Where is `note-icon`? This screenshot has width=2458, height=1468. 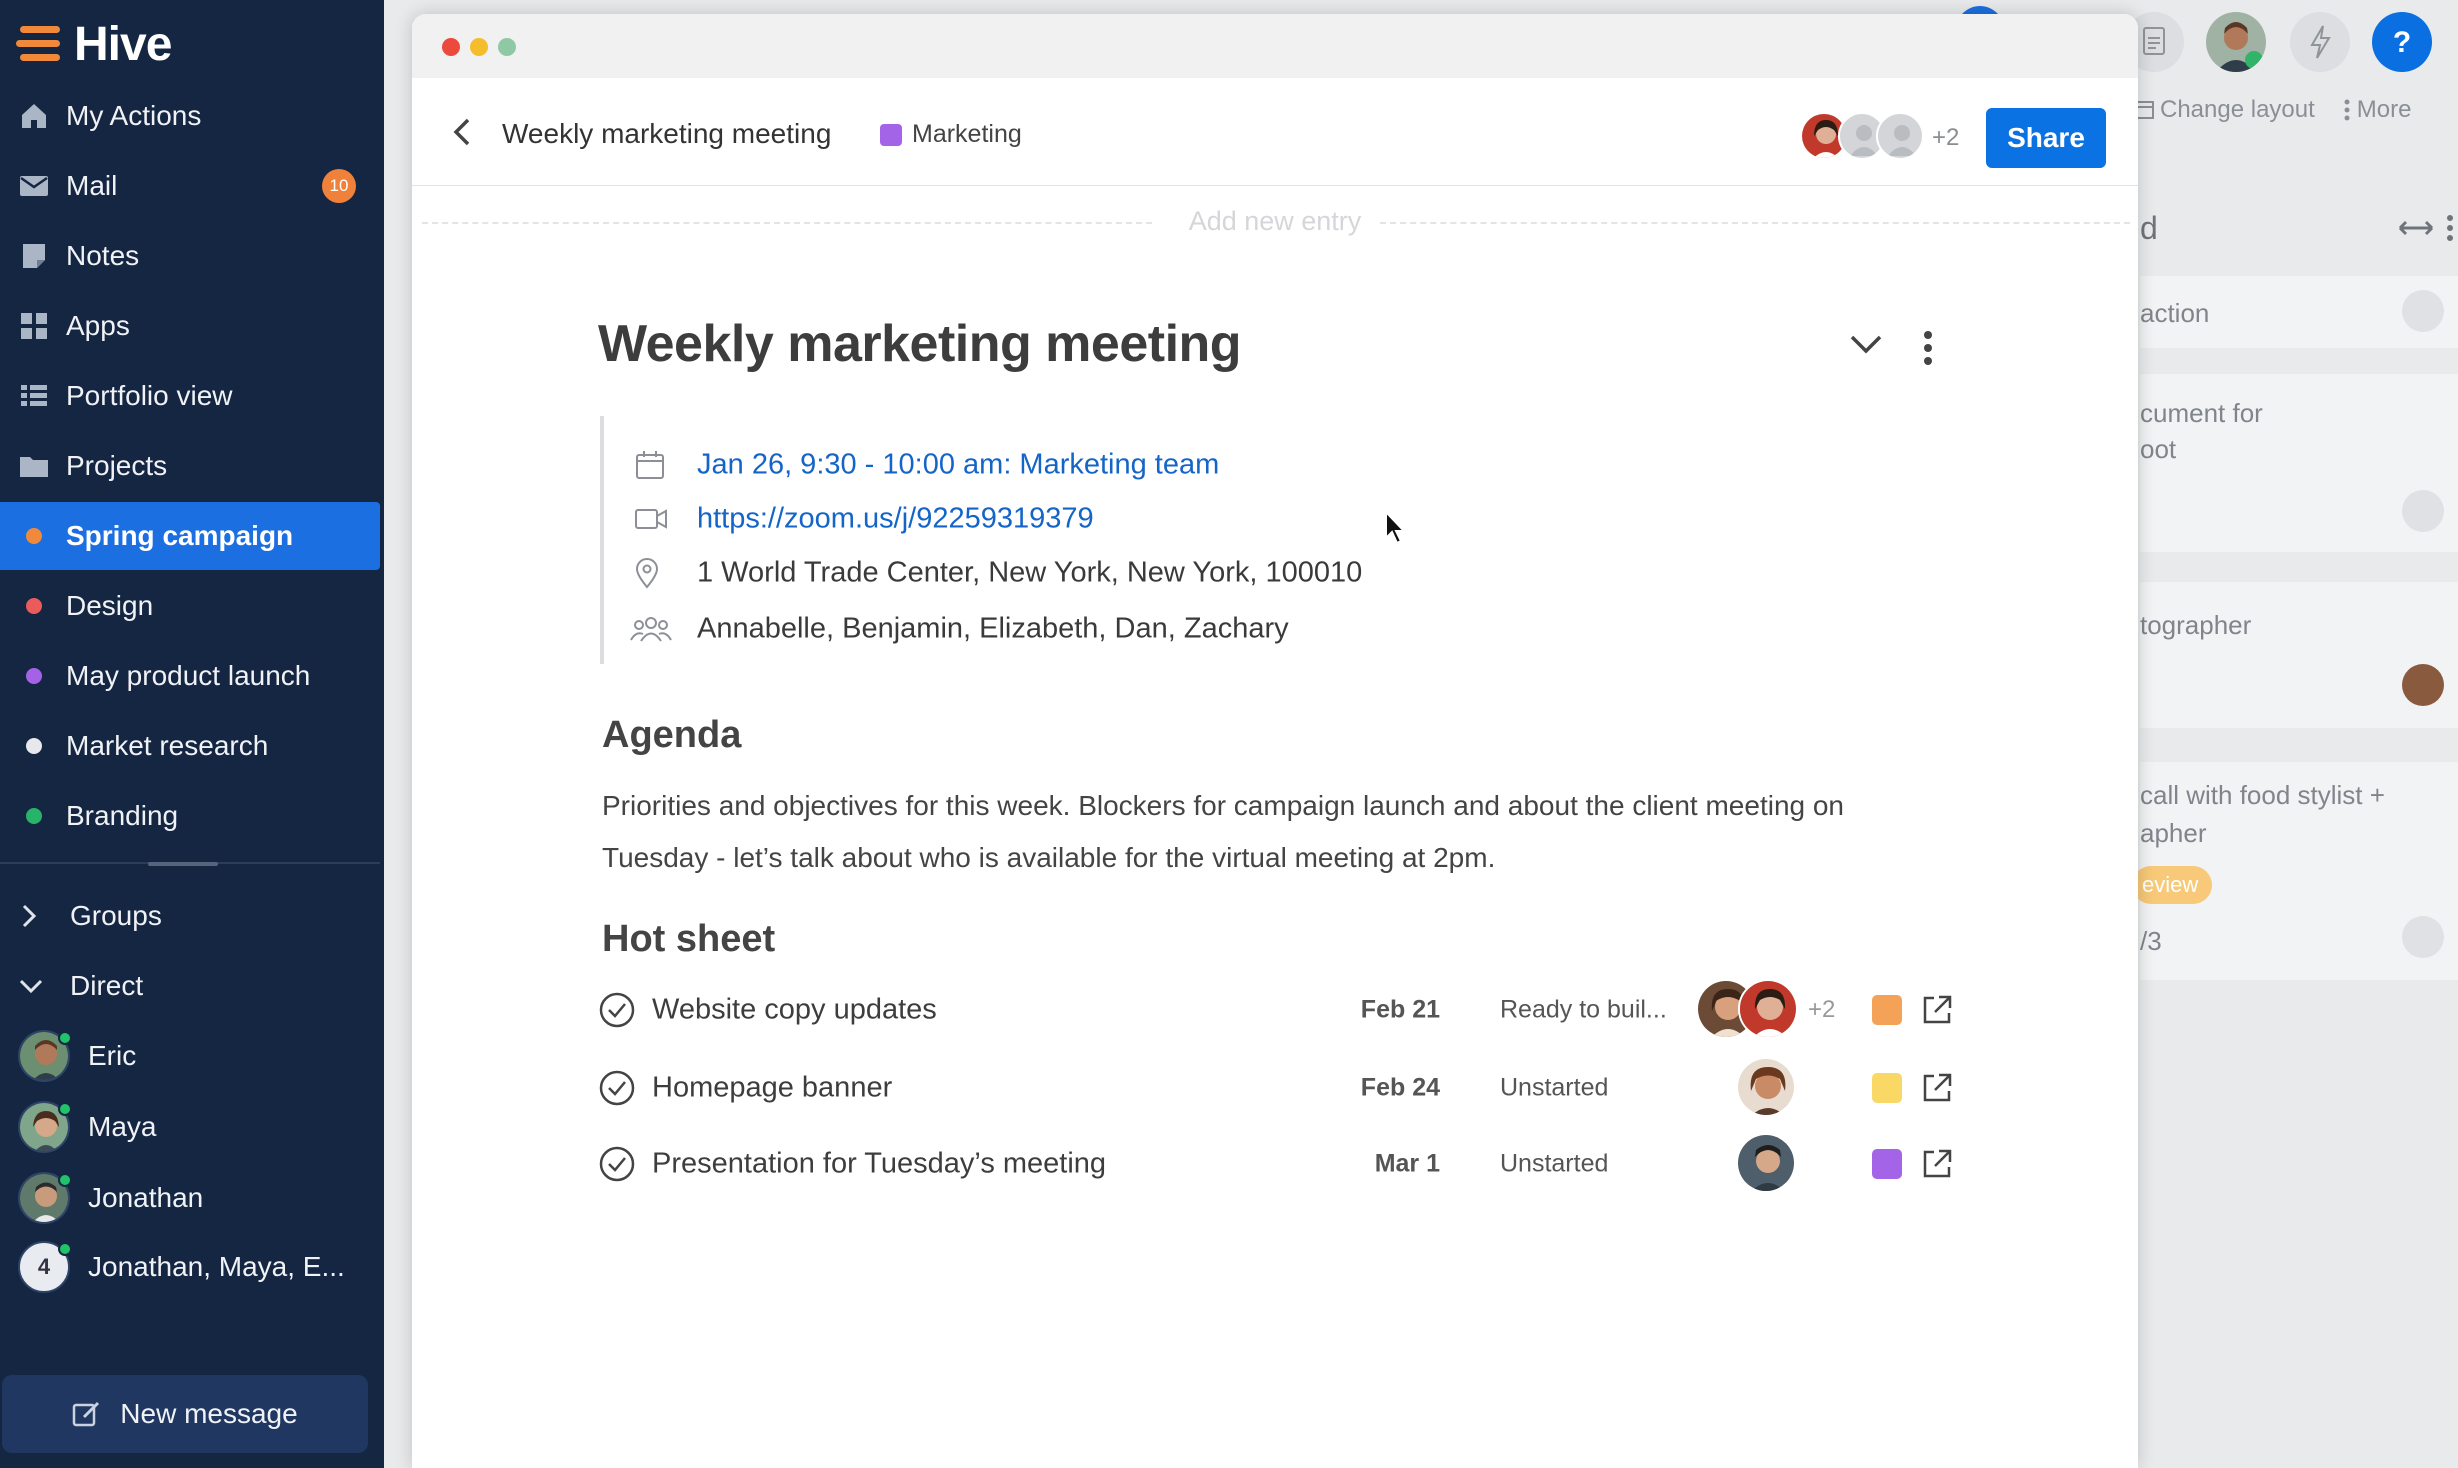
note-icon is located at coordinates (34, 256).